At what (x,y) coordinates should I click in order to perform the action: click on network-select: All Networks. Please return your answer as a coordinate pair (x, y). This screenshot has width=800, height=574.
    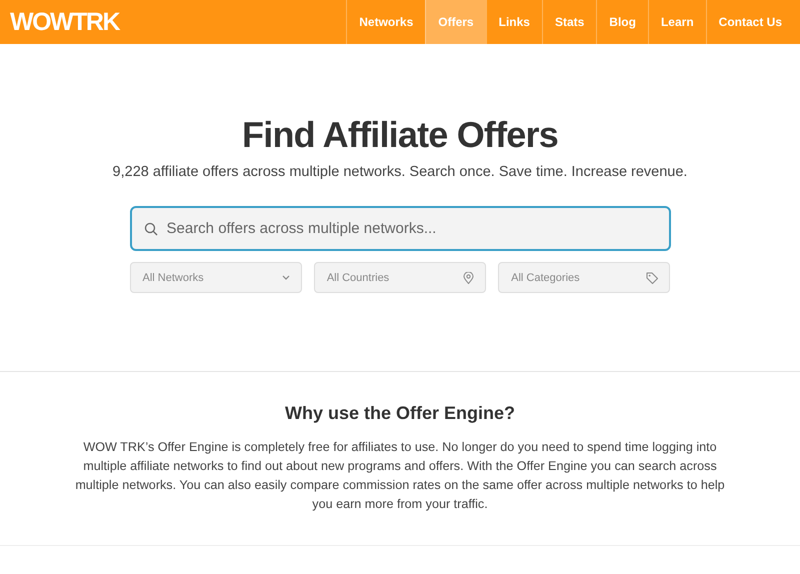
    Looking at the image, I should click on (216, 277).